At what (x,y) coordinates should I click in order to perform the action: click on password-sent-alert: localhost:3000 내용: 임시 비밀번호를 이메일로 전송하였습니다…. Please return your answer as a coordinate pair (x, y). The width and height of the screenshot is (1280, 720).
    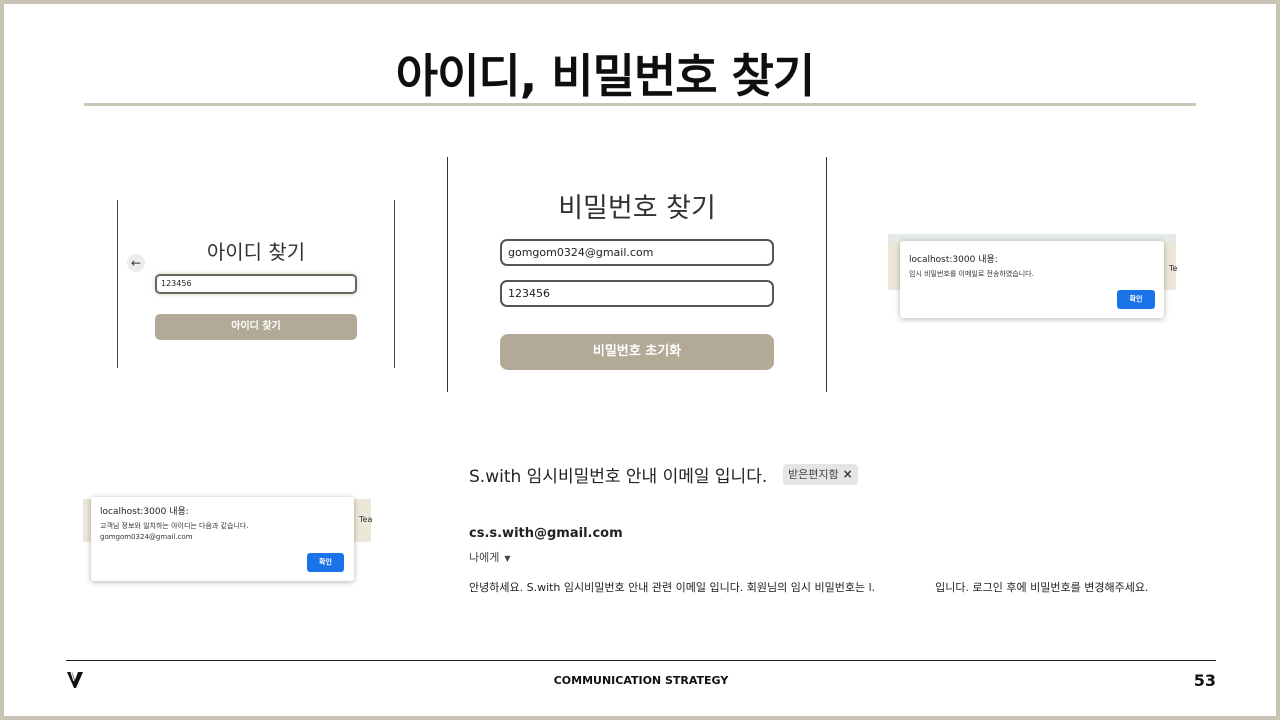
    Looking at the image, I should click on (1032, 279).